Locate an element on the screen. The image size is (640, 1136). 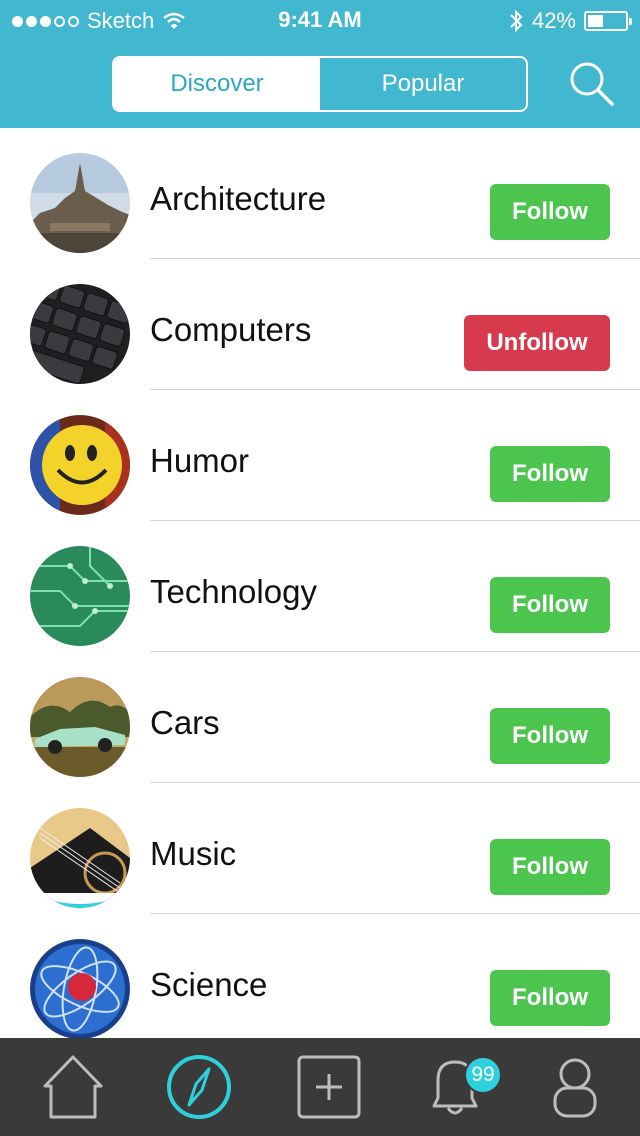
status-bar: Sketch 9:41 AM 42% is located at coordinates (320, 20).